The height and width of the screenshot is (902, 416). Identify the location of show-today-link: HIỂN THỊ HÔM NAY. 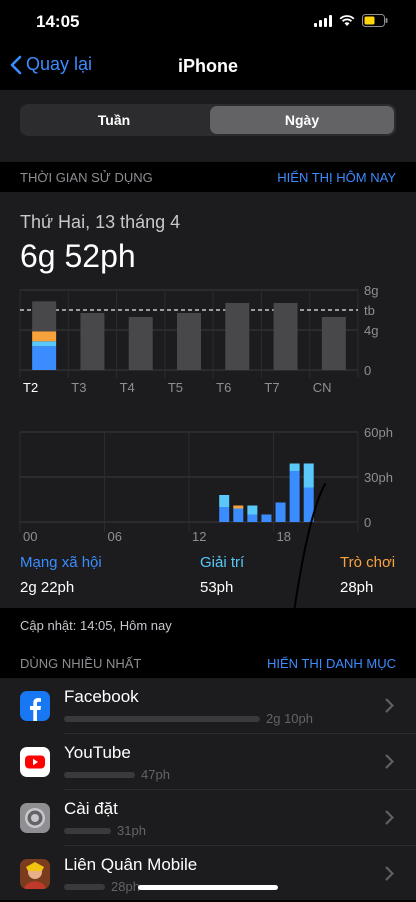
(336, 177).